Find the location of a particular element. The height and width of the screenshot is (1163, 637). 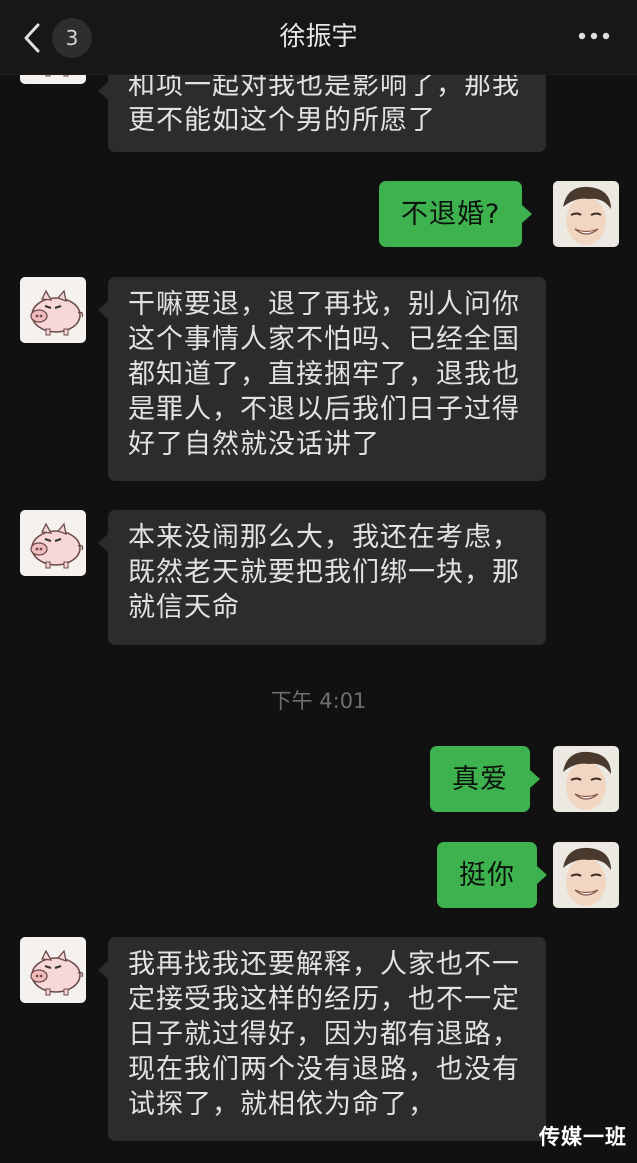

more-dots-icon is located at coordinates (594, 36).